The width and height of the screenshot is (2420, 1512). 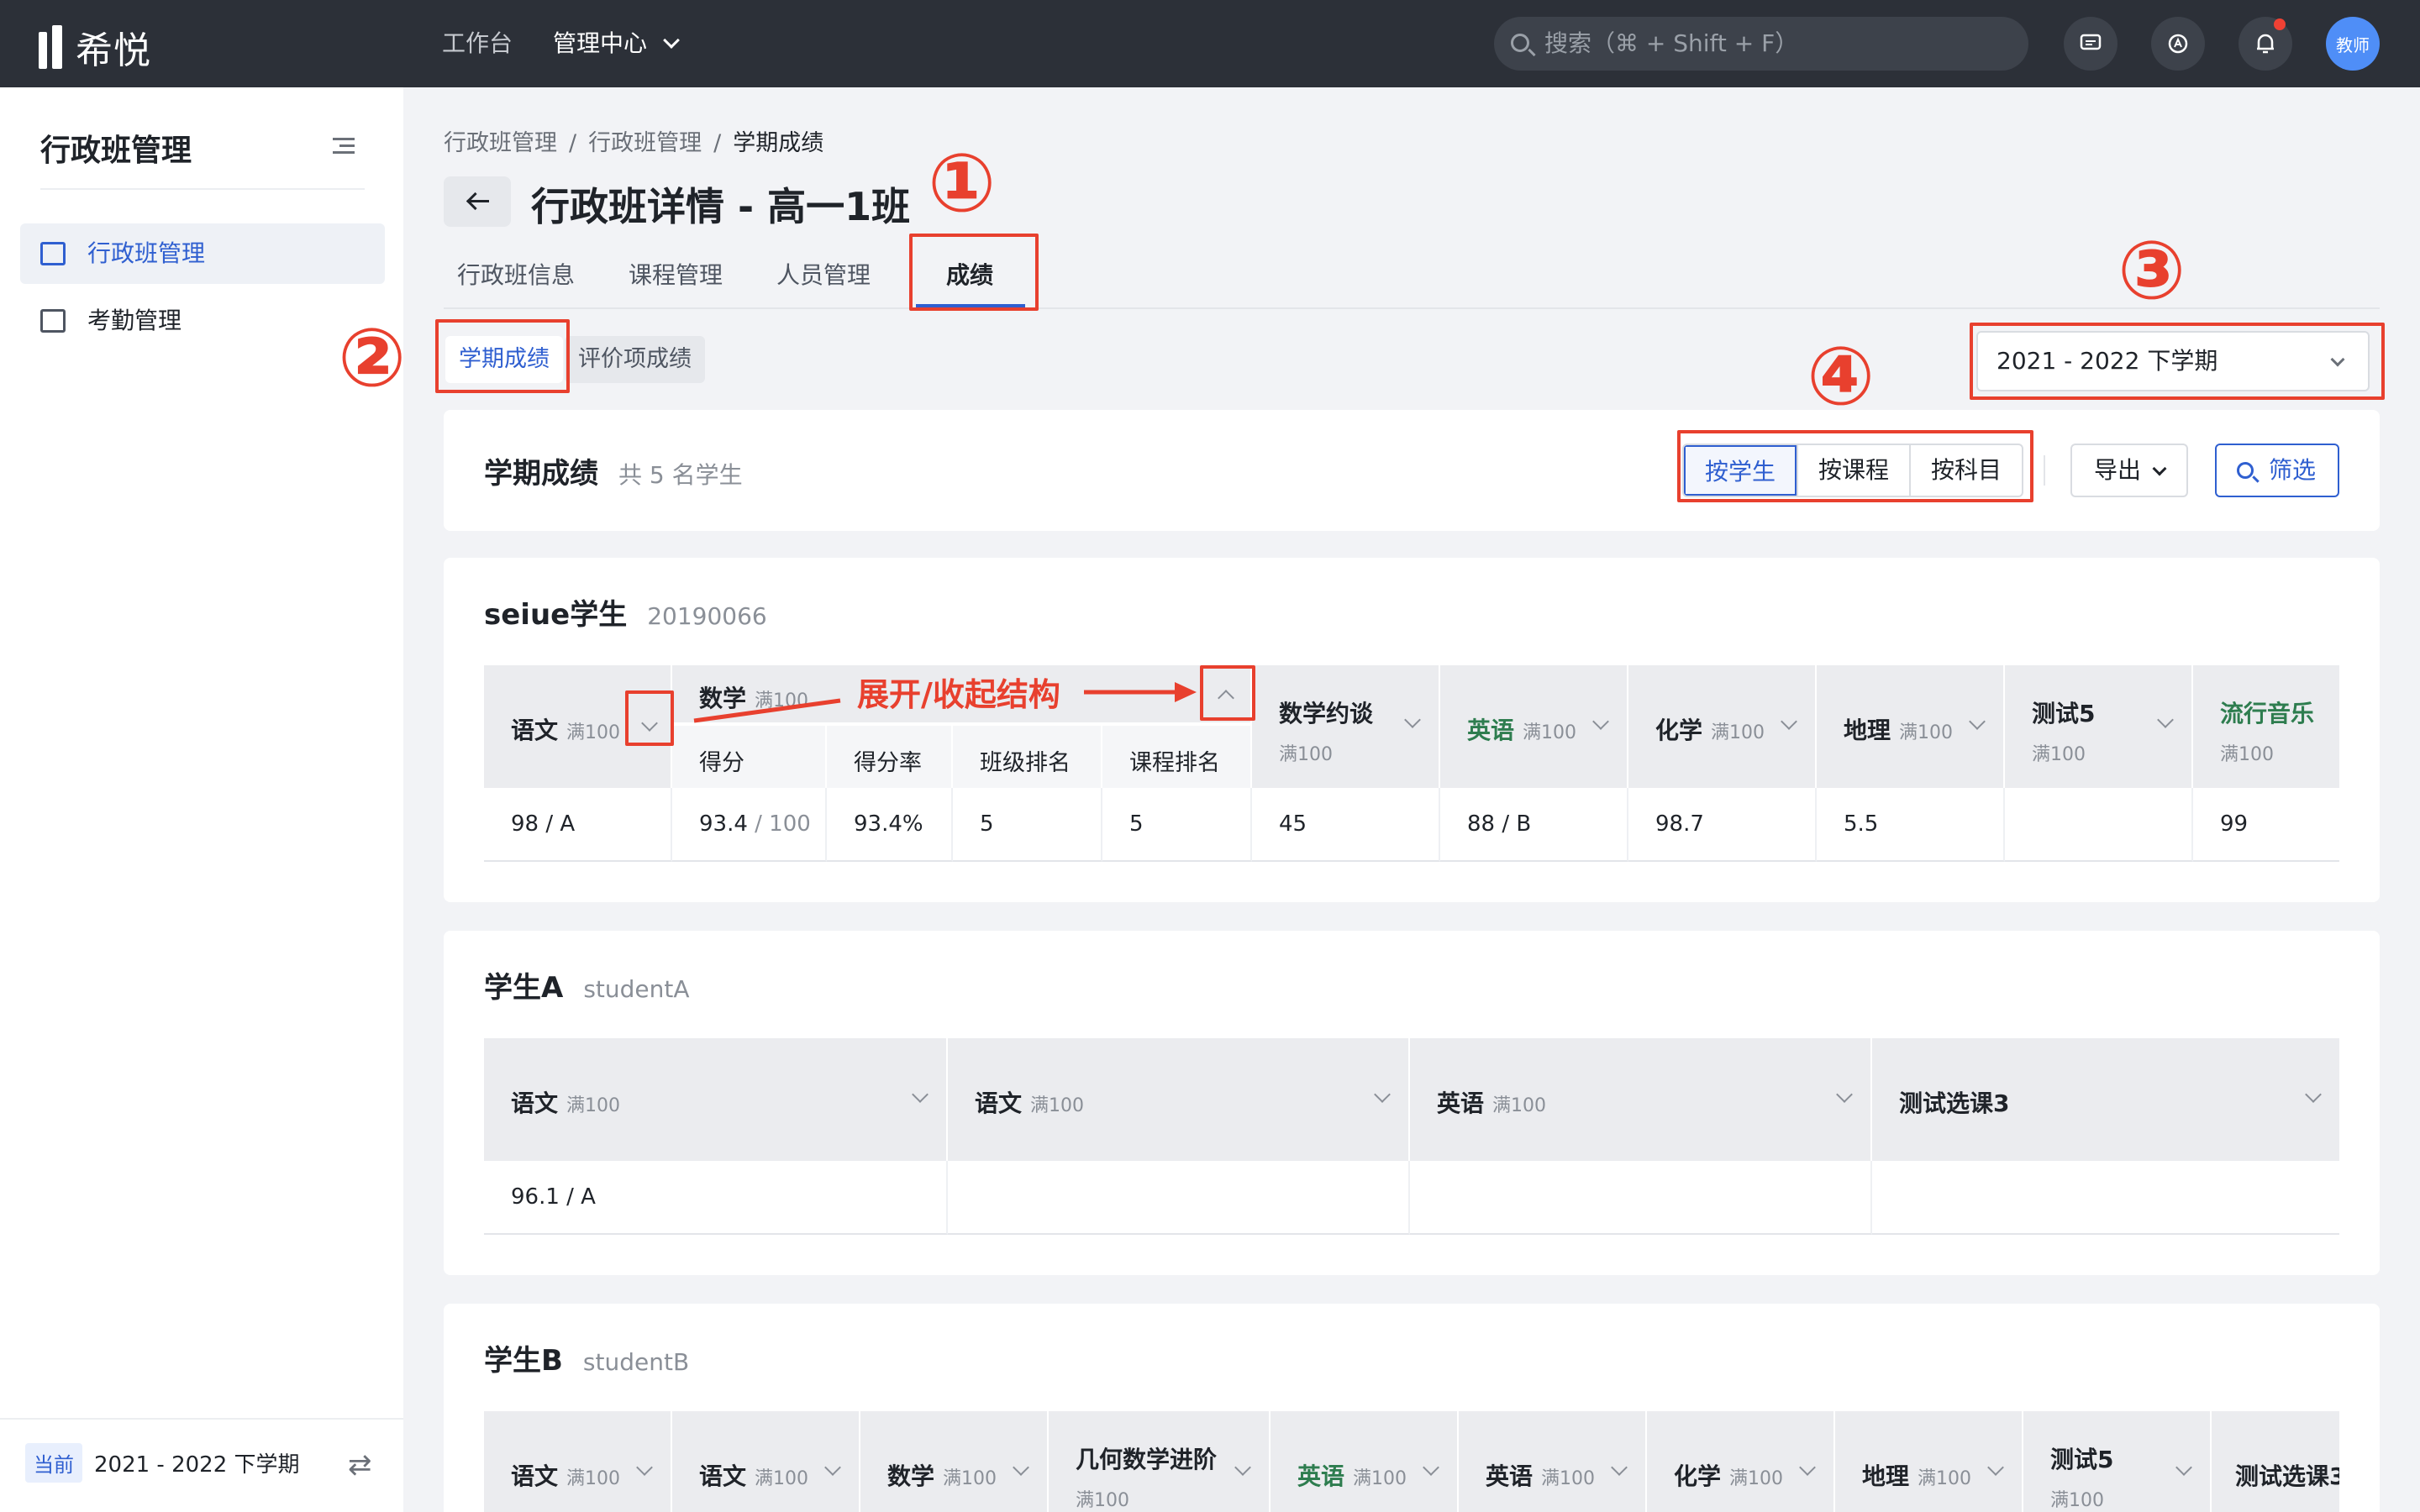 I want to click on avatar: 教师, so click(x=2353, y=44).